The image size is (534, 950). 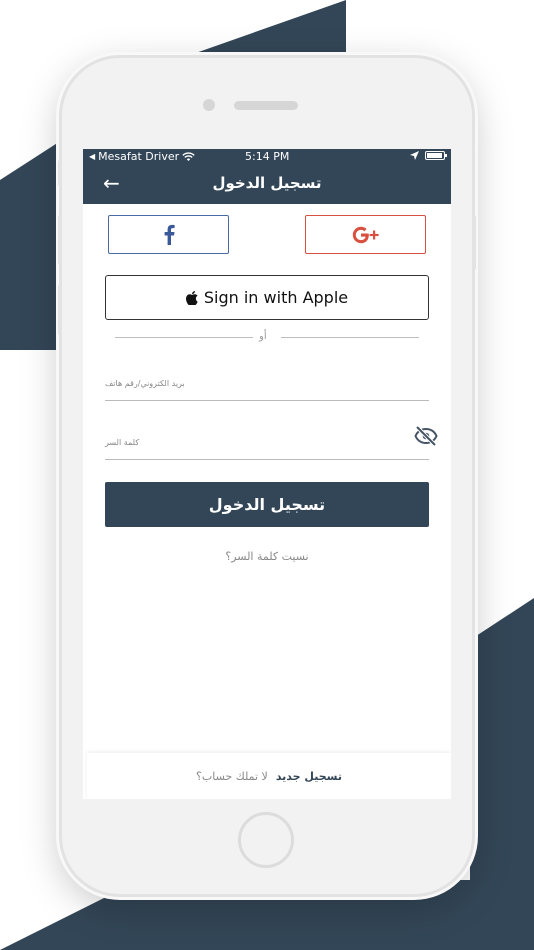 What do you see at coordinates (276, 297) in the screenshot?
I see `apple-login-label: Sign in with Apple` at bounding box center [276, 297].